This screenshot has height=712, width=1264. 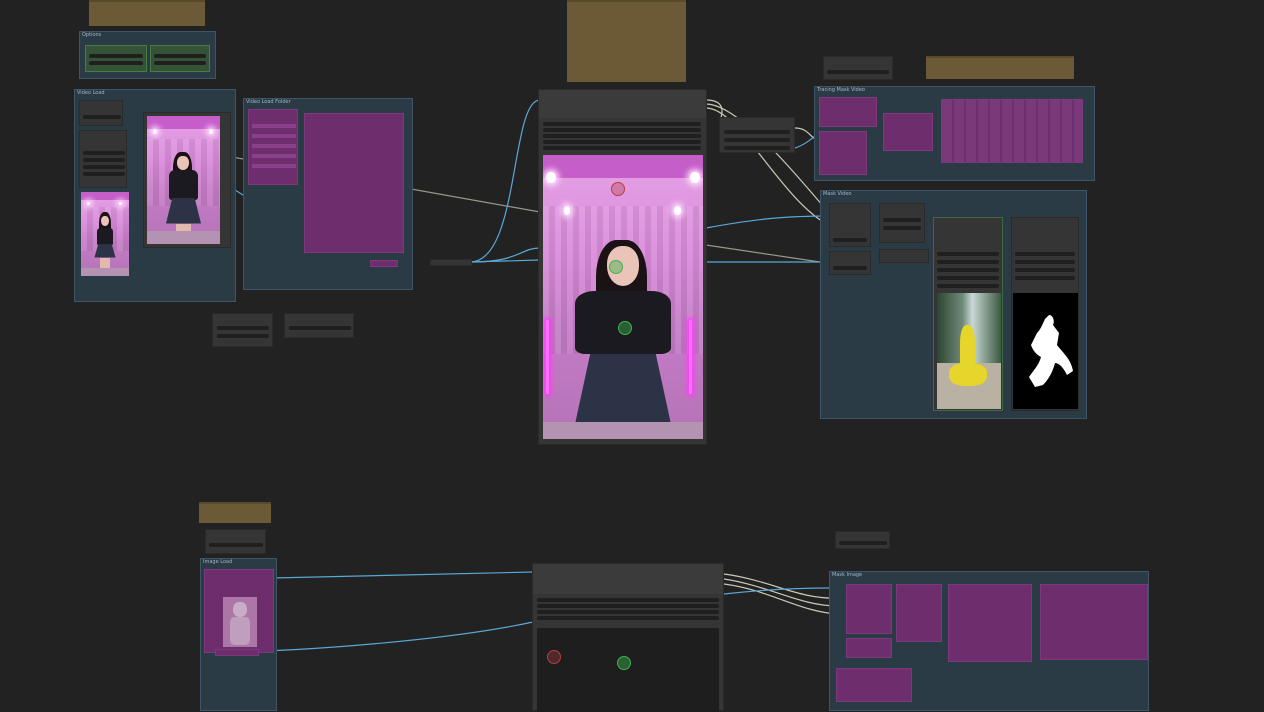 What do you see at coordinates (869, 609) in the screenshot?
I see `bypassed-node-mask-a` at bounding box center [869, 609].